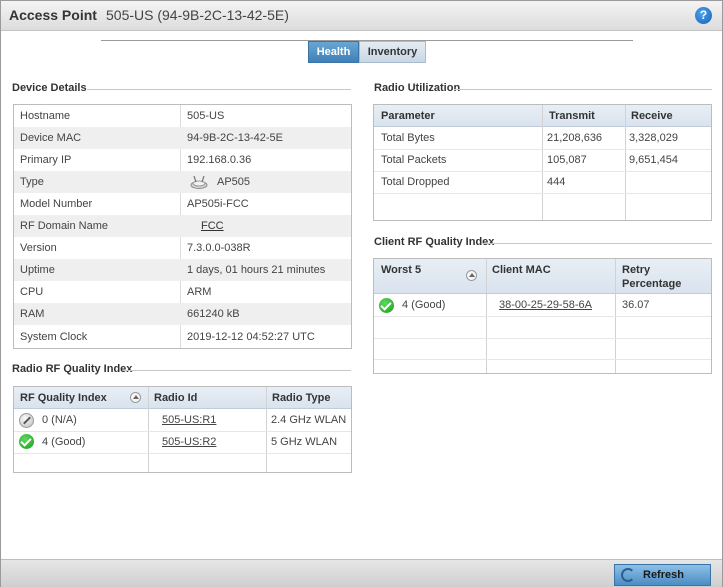 The image size is (723, 587). I want to click on tab-inventory: Inventory, so click(392, 52).